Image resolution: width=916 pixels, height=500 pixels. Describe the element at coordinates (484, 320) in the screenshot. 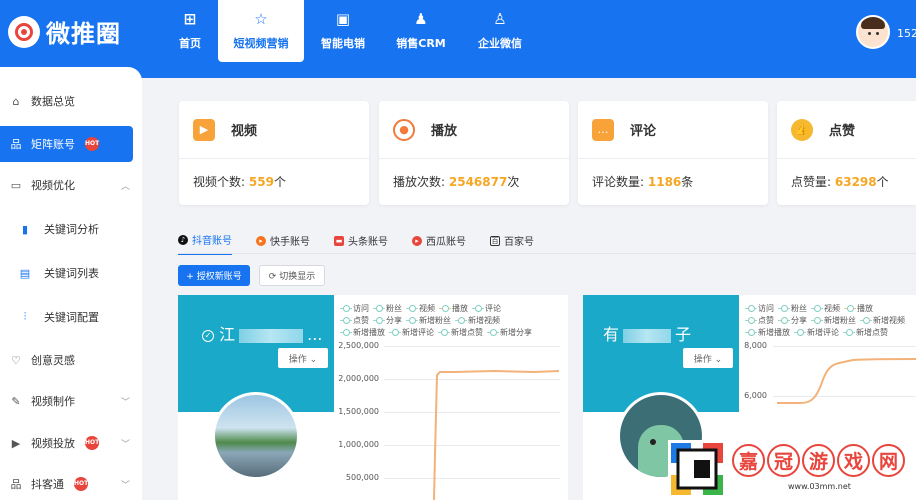

I see `legend-label: 新增视频` at that location.